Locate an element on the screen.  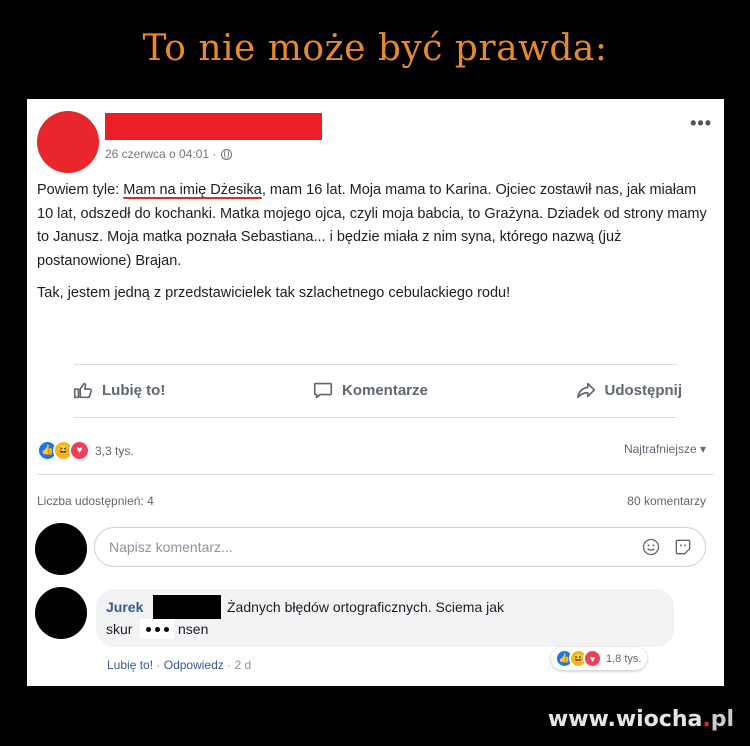
comment-text-fragment: nsen is located at coordinates (193, 629).